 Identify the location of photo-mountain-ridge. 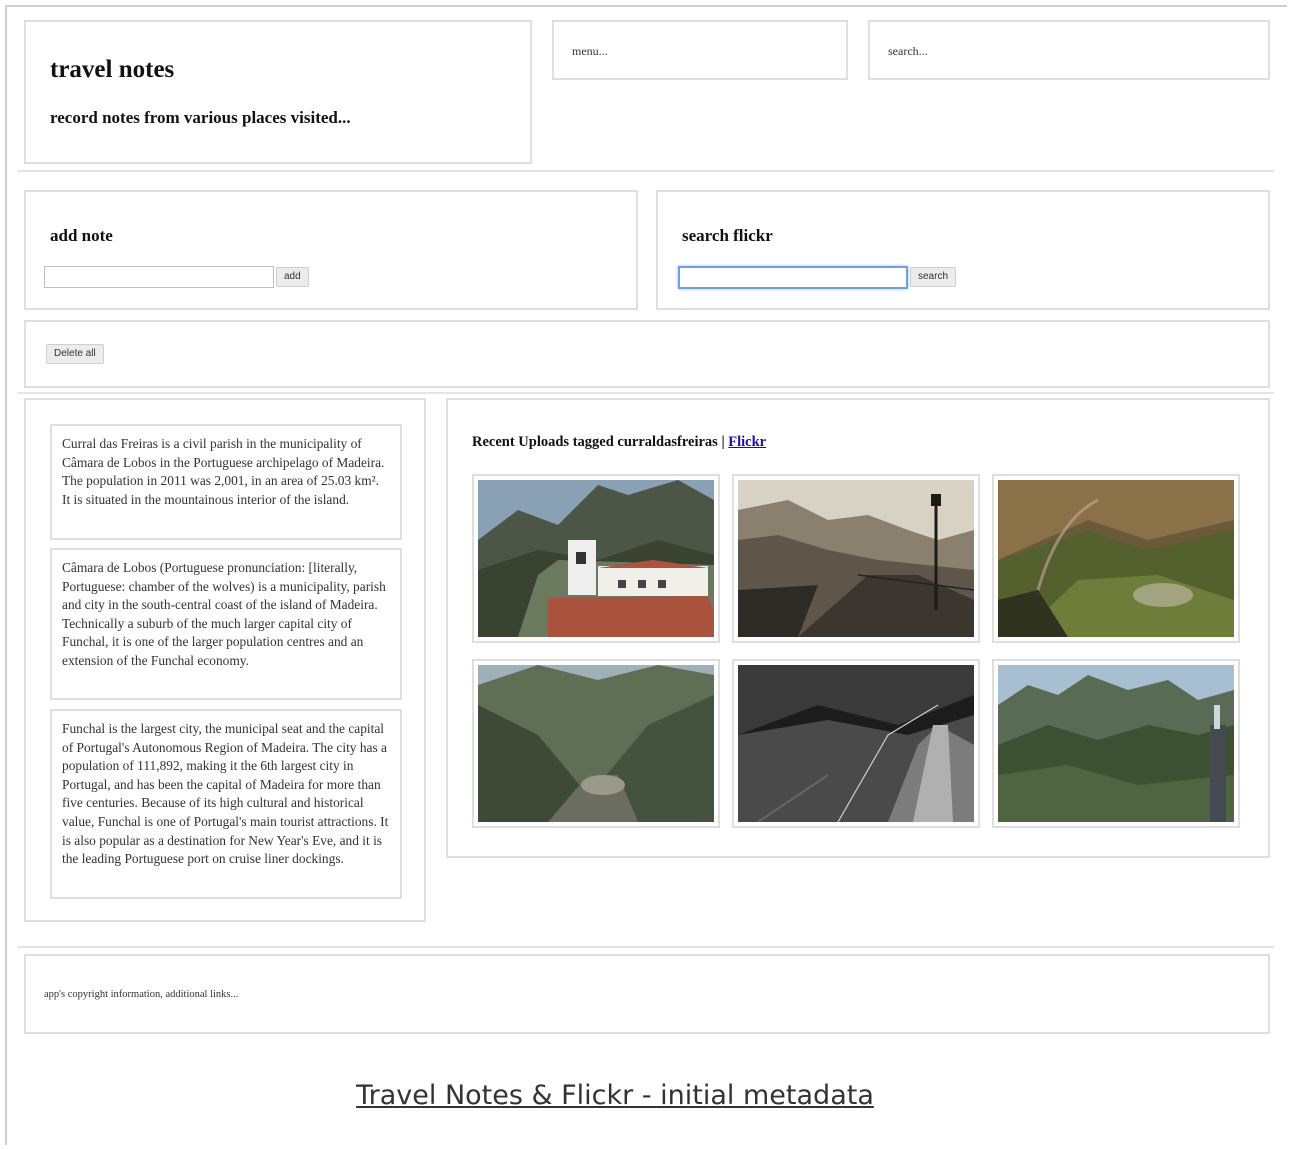
(1116, 743).